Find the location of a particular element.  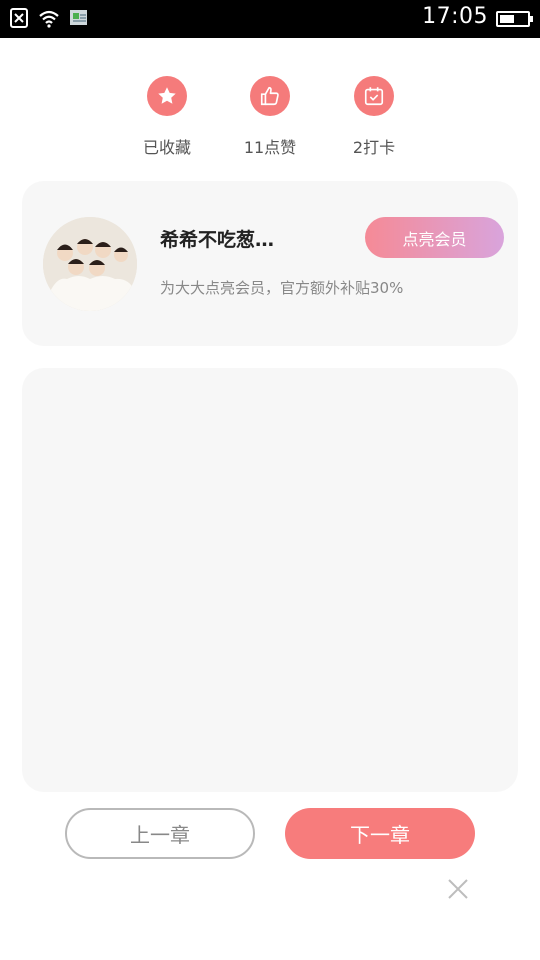

author-description: 为大大点亮会员，官方额外补贴30% is located at coordinates (282, 288).